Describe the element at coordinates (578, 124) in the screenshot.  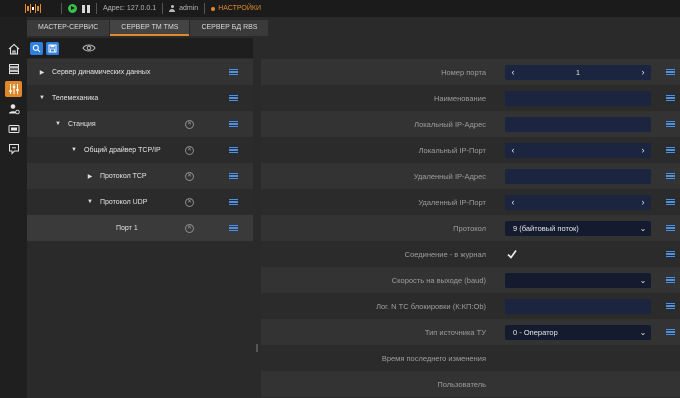
I see `local-ip-field` at that location.